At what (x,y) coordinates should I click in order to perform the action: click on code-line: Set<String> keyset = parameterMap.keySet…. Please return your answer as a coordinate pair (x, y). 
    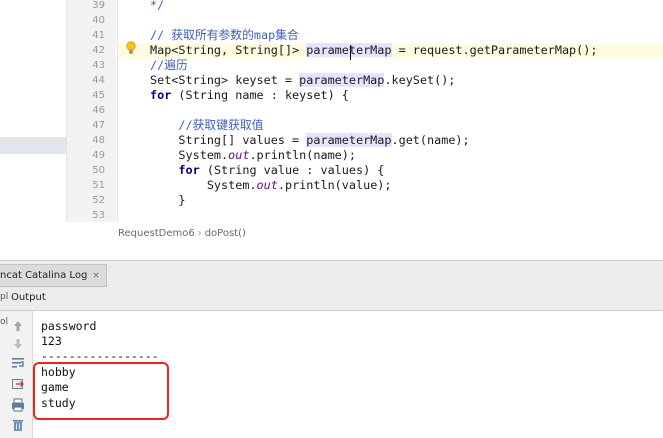
    Looking at the image, I should click on (302, 80).